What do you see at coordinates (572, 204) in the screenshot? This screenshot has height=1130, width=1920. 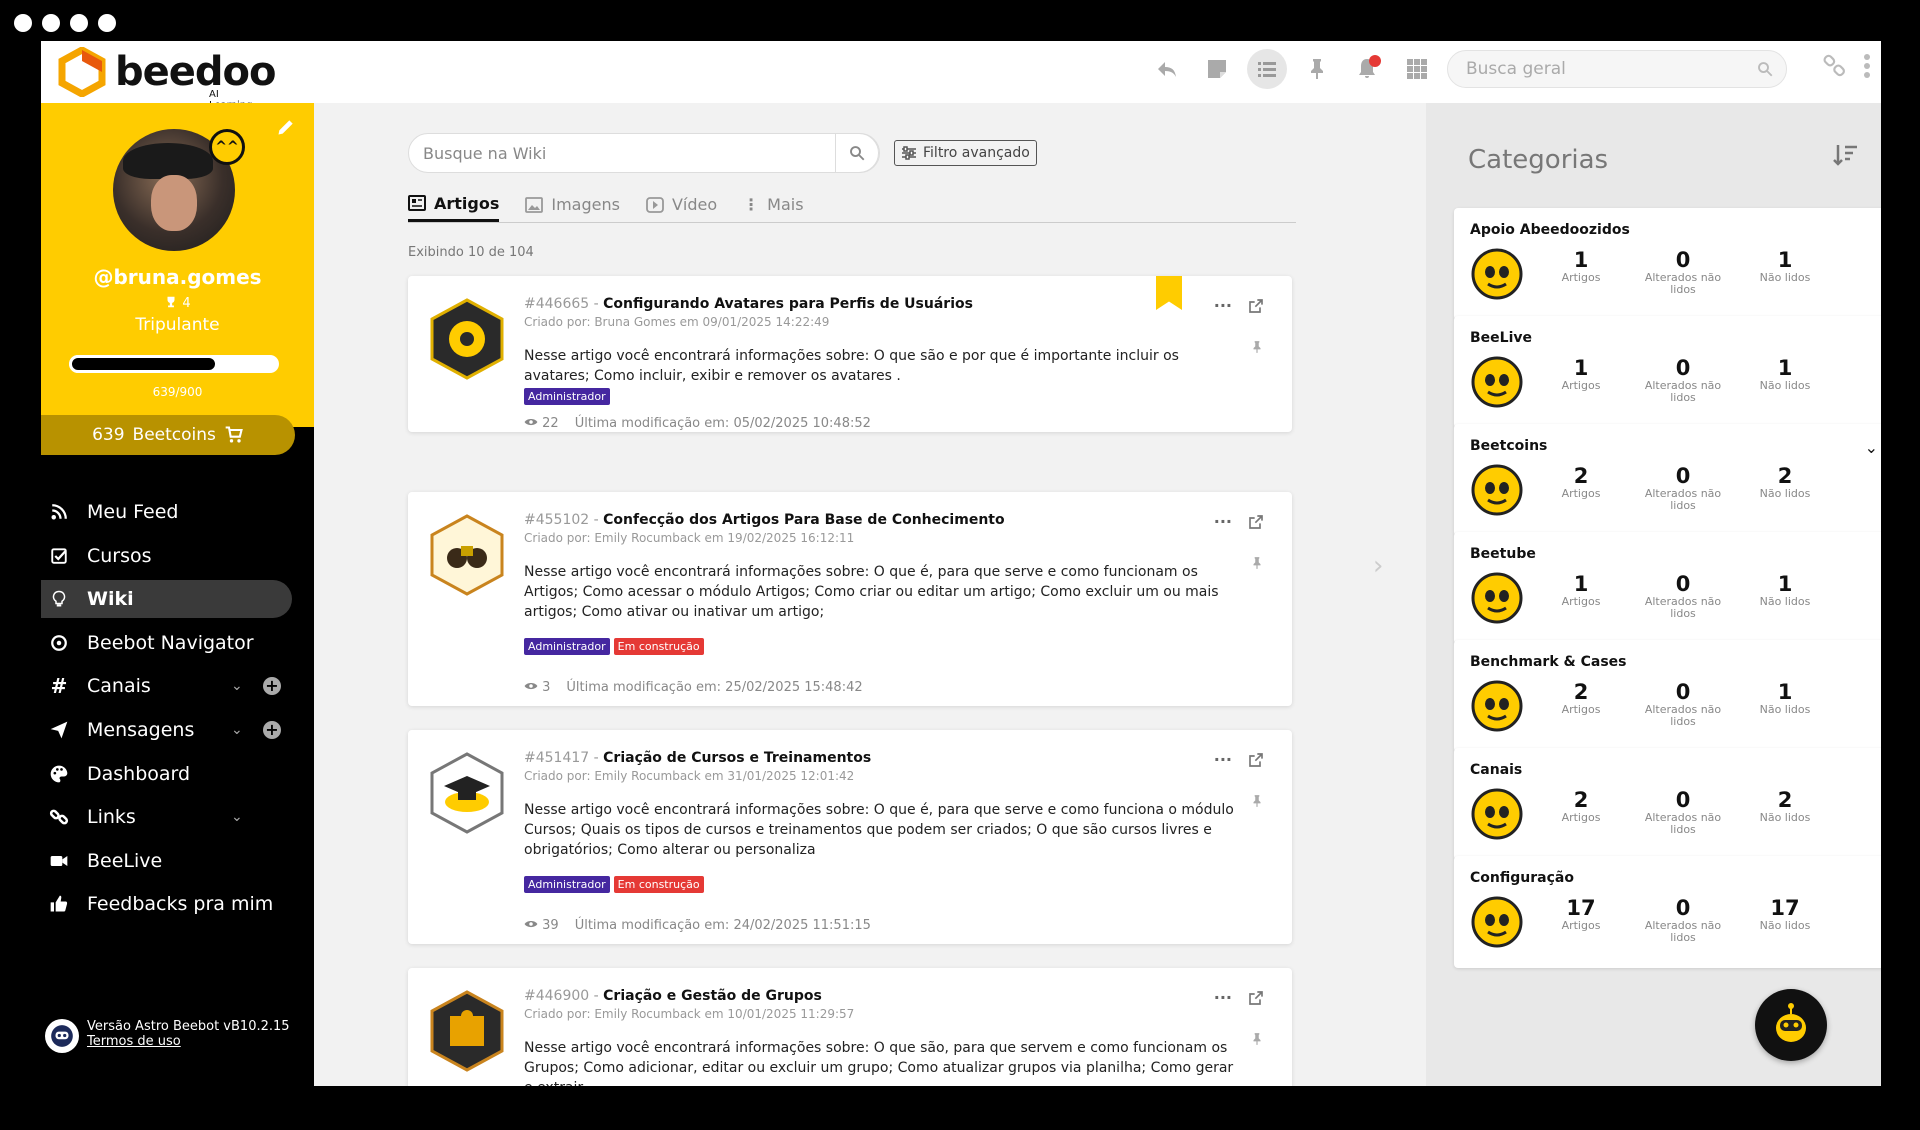 I see `tab-imagens: Imagens` at bounding box center [572, 204].